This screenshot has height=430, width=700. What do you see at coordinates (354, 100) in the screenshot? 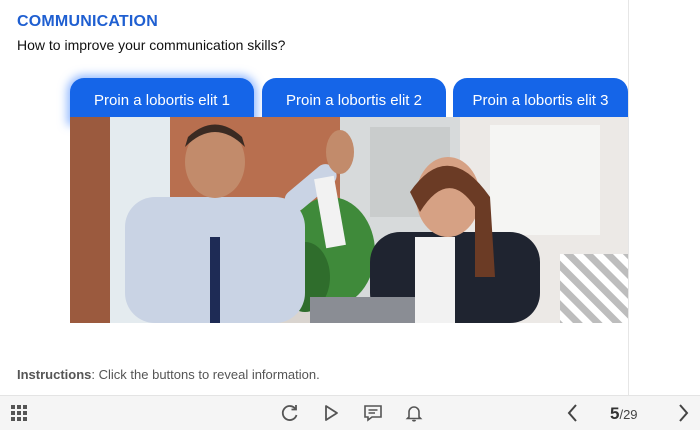
I see `tab-button-2: Proin a lobortis elit 2` at bounding box center [354, 100].